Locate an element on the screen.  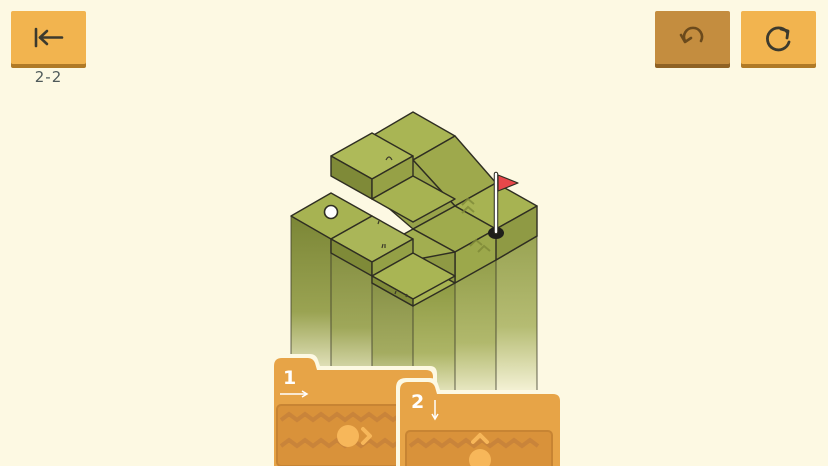
card-shape is located at coordinates (480, 422).